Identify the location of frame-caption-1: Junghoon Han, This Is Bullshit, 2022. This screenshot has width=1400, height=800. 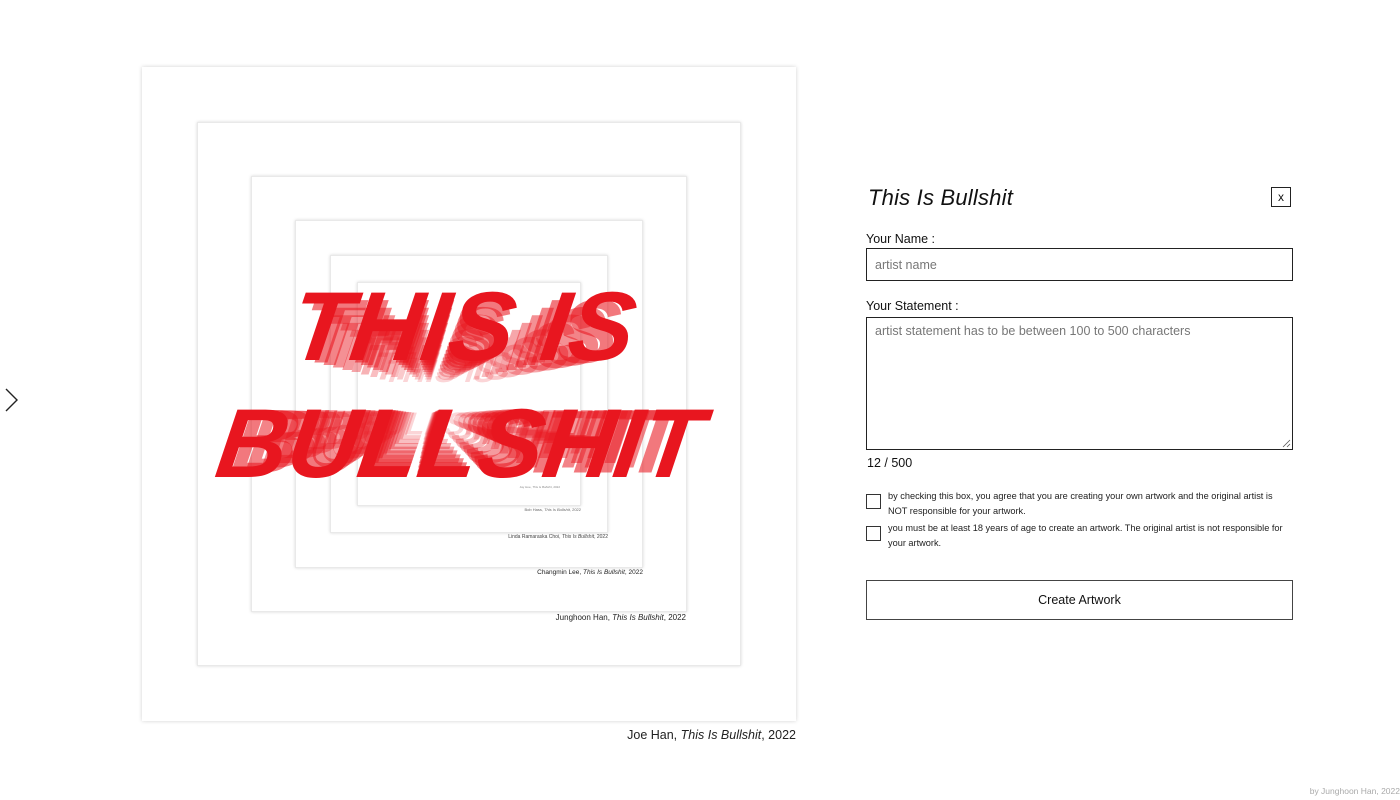
(620, 617).